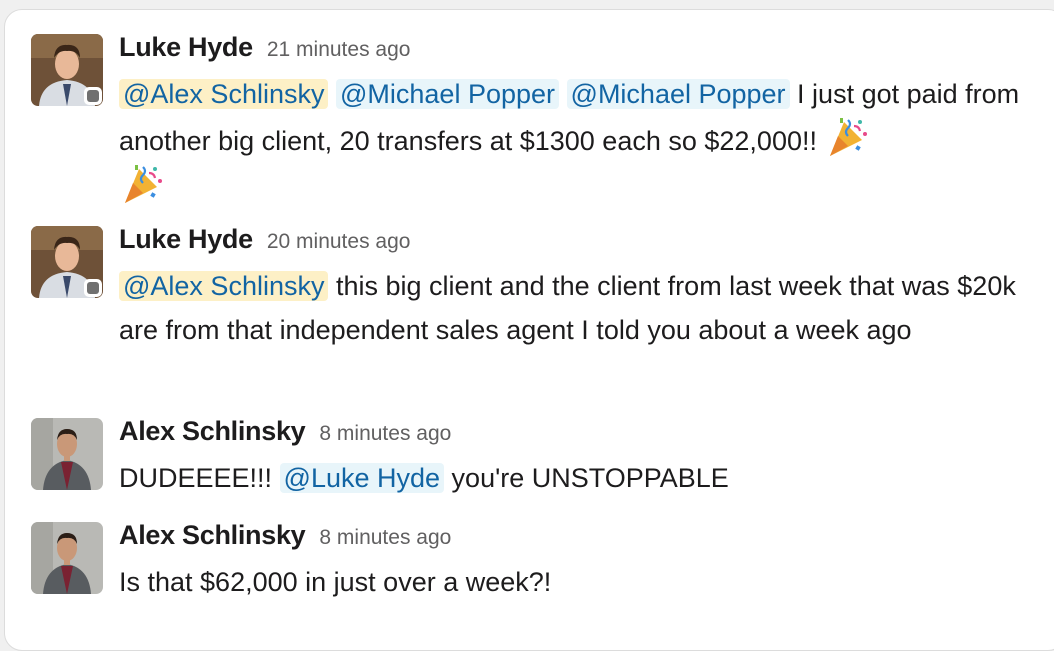 The width and height of the screenshot is (1054, 651). I want to click on message-body: DUDEEEE!!! @Luke Hyde you're UNSTOPPABLE, so click(576, 478).